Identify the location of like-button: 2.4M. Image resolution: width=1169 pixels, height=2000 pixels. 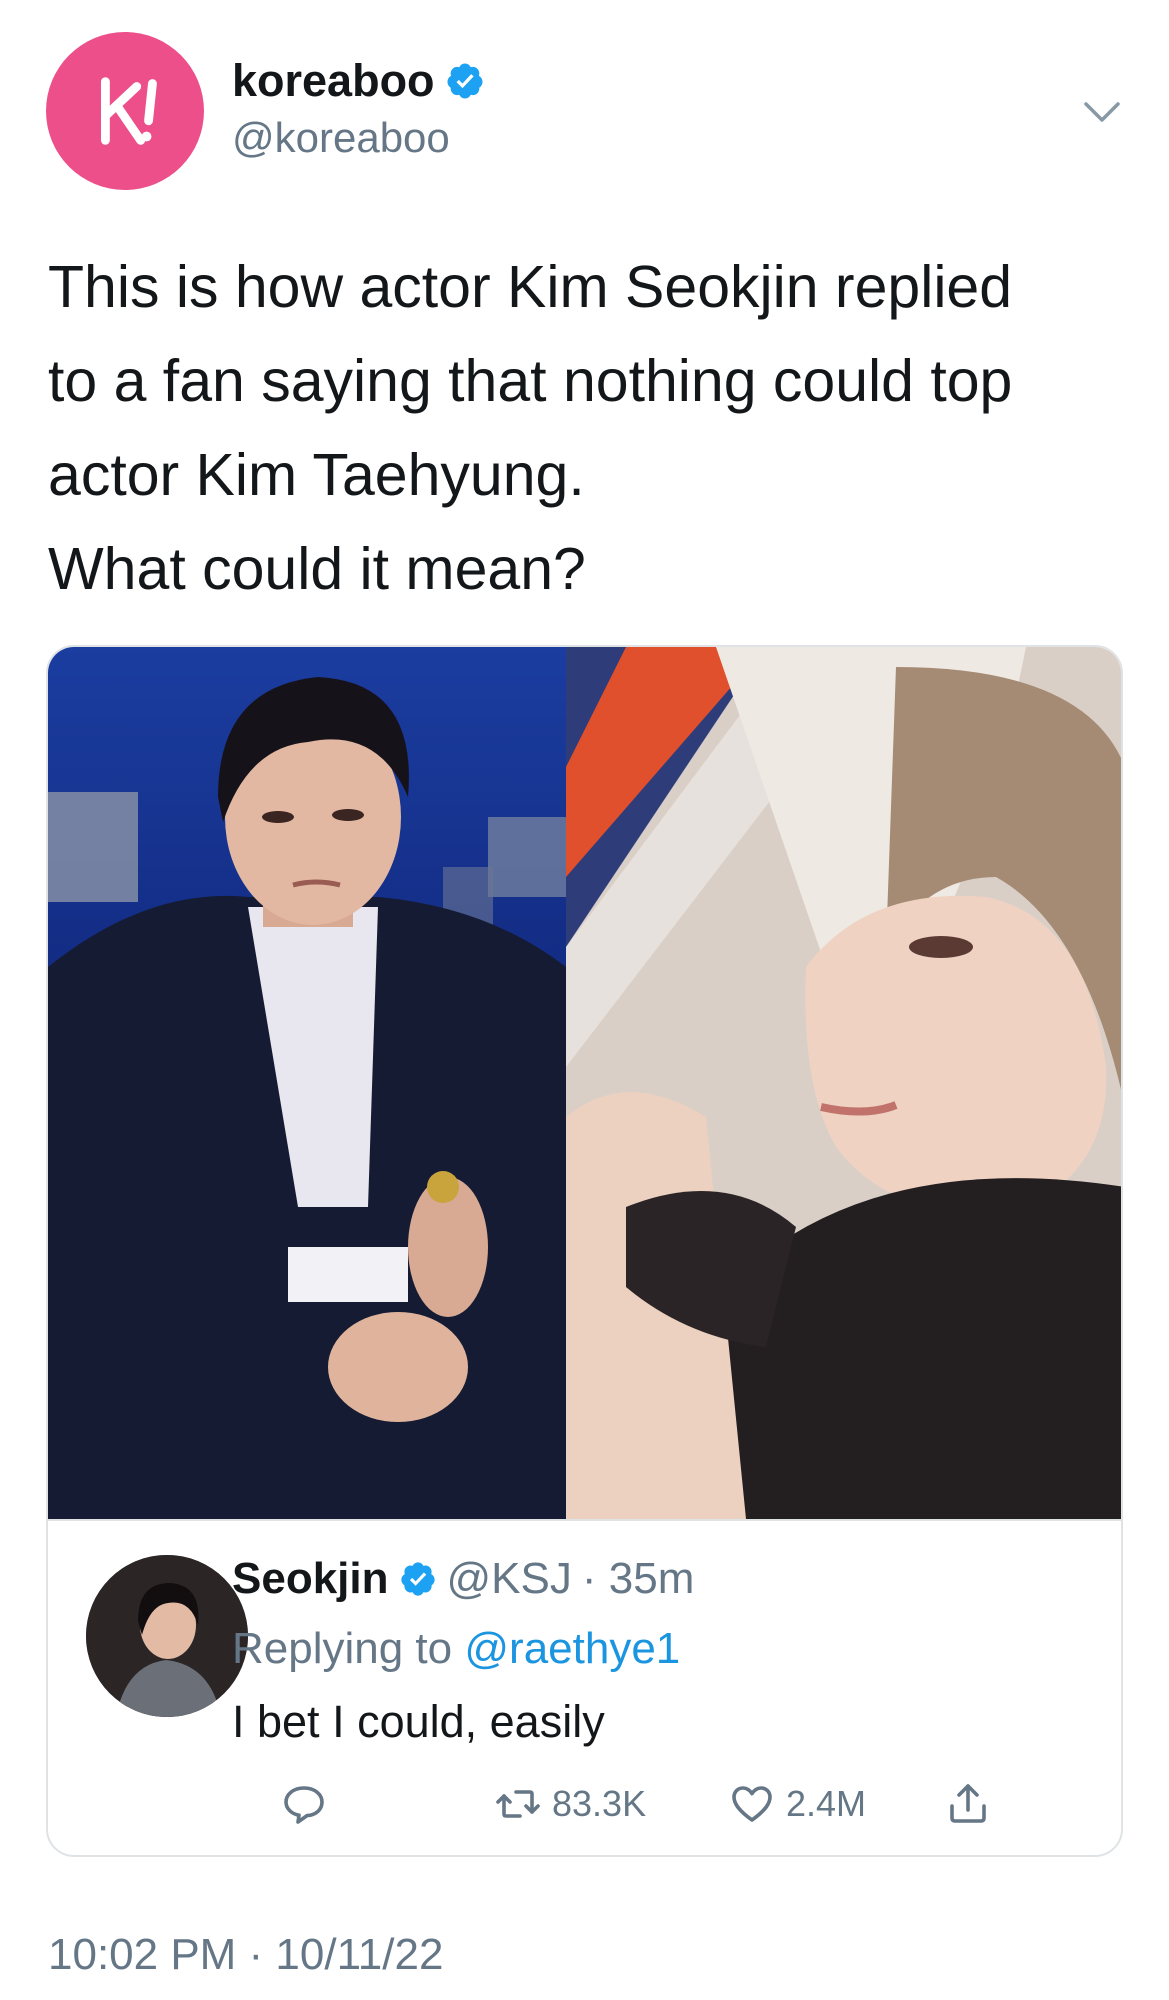
(797, 1804).